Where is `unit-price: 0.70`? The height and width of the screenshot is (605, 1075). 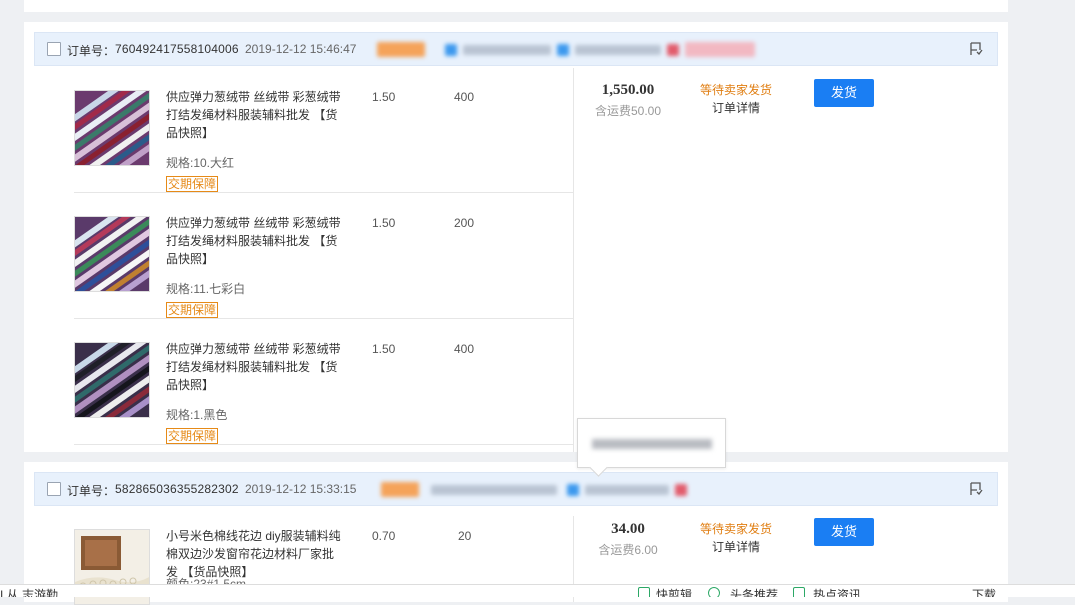
unit-price: 0.70 is located at coordinates (384, 536).